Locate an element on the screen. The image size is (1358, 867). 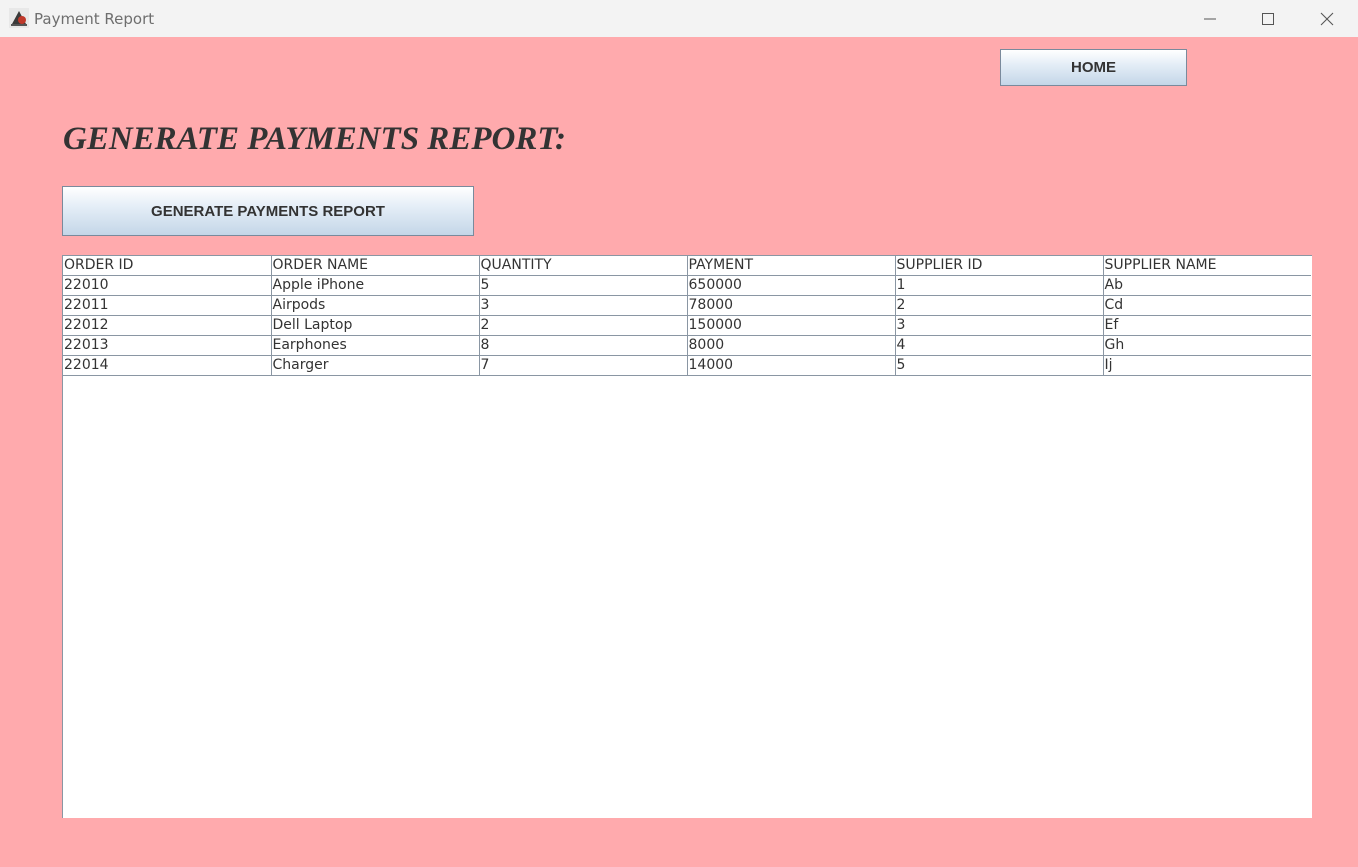
table-cell: 4 is located at coordinates (999, 345).